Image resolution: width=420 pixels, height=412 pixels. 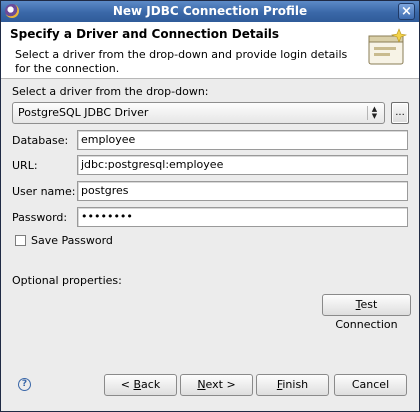 What do you see at coordinates (44, 191) in the screenshot?
I see `username-label: User name:` at bounding box center [44, 191].